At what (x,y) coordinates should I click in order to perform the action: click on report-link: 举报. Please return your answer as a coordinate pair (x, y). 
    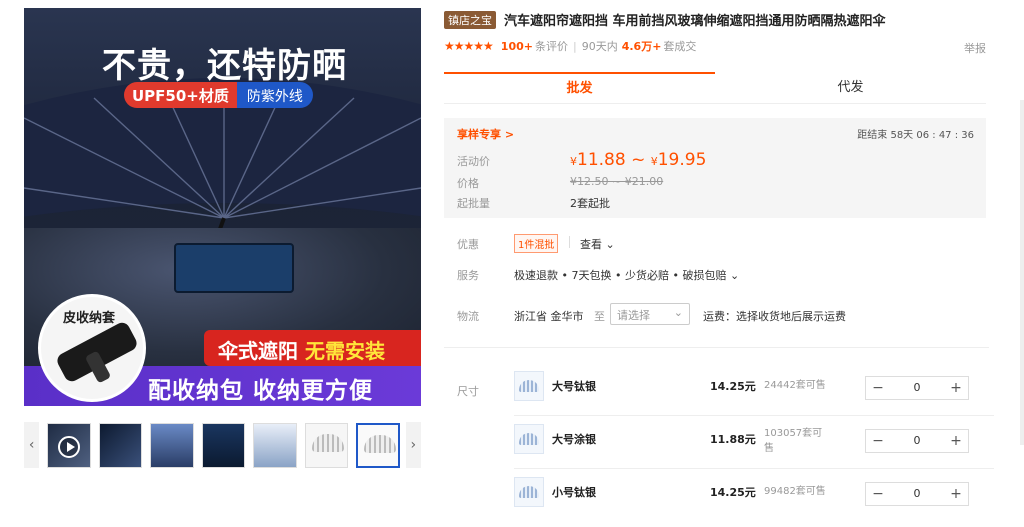
    Looking at the image, I should click on (975, 48).